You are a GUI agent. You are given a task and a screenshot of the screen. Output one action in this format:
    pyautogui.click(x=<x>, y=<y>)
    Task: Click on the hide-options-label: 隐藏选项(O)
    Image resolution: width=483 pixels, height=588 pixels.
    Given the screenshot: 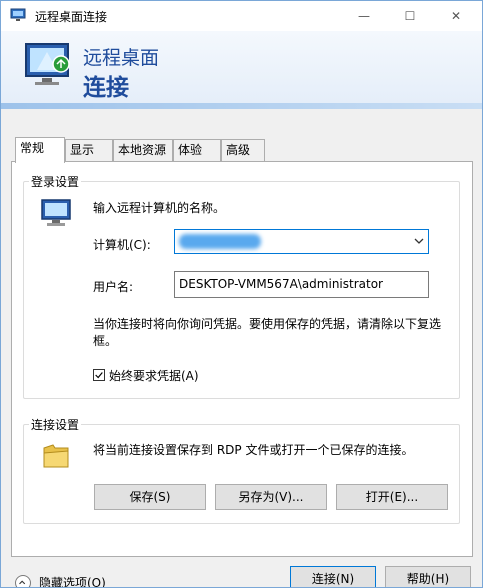 What is the action you would take?
    pyautogui.click(x=72, y=580)
    